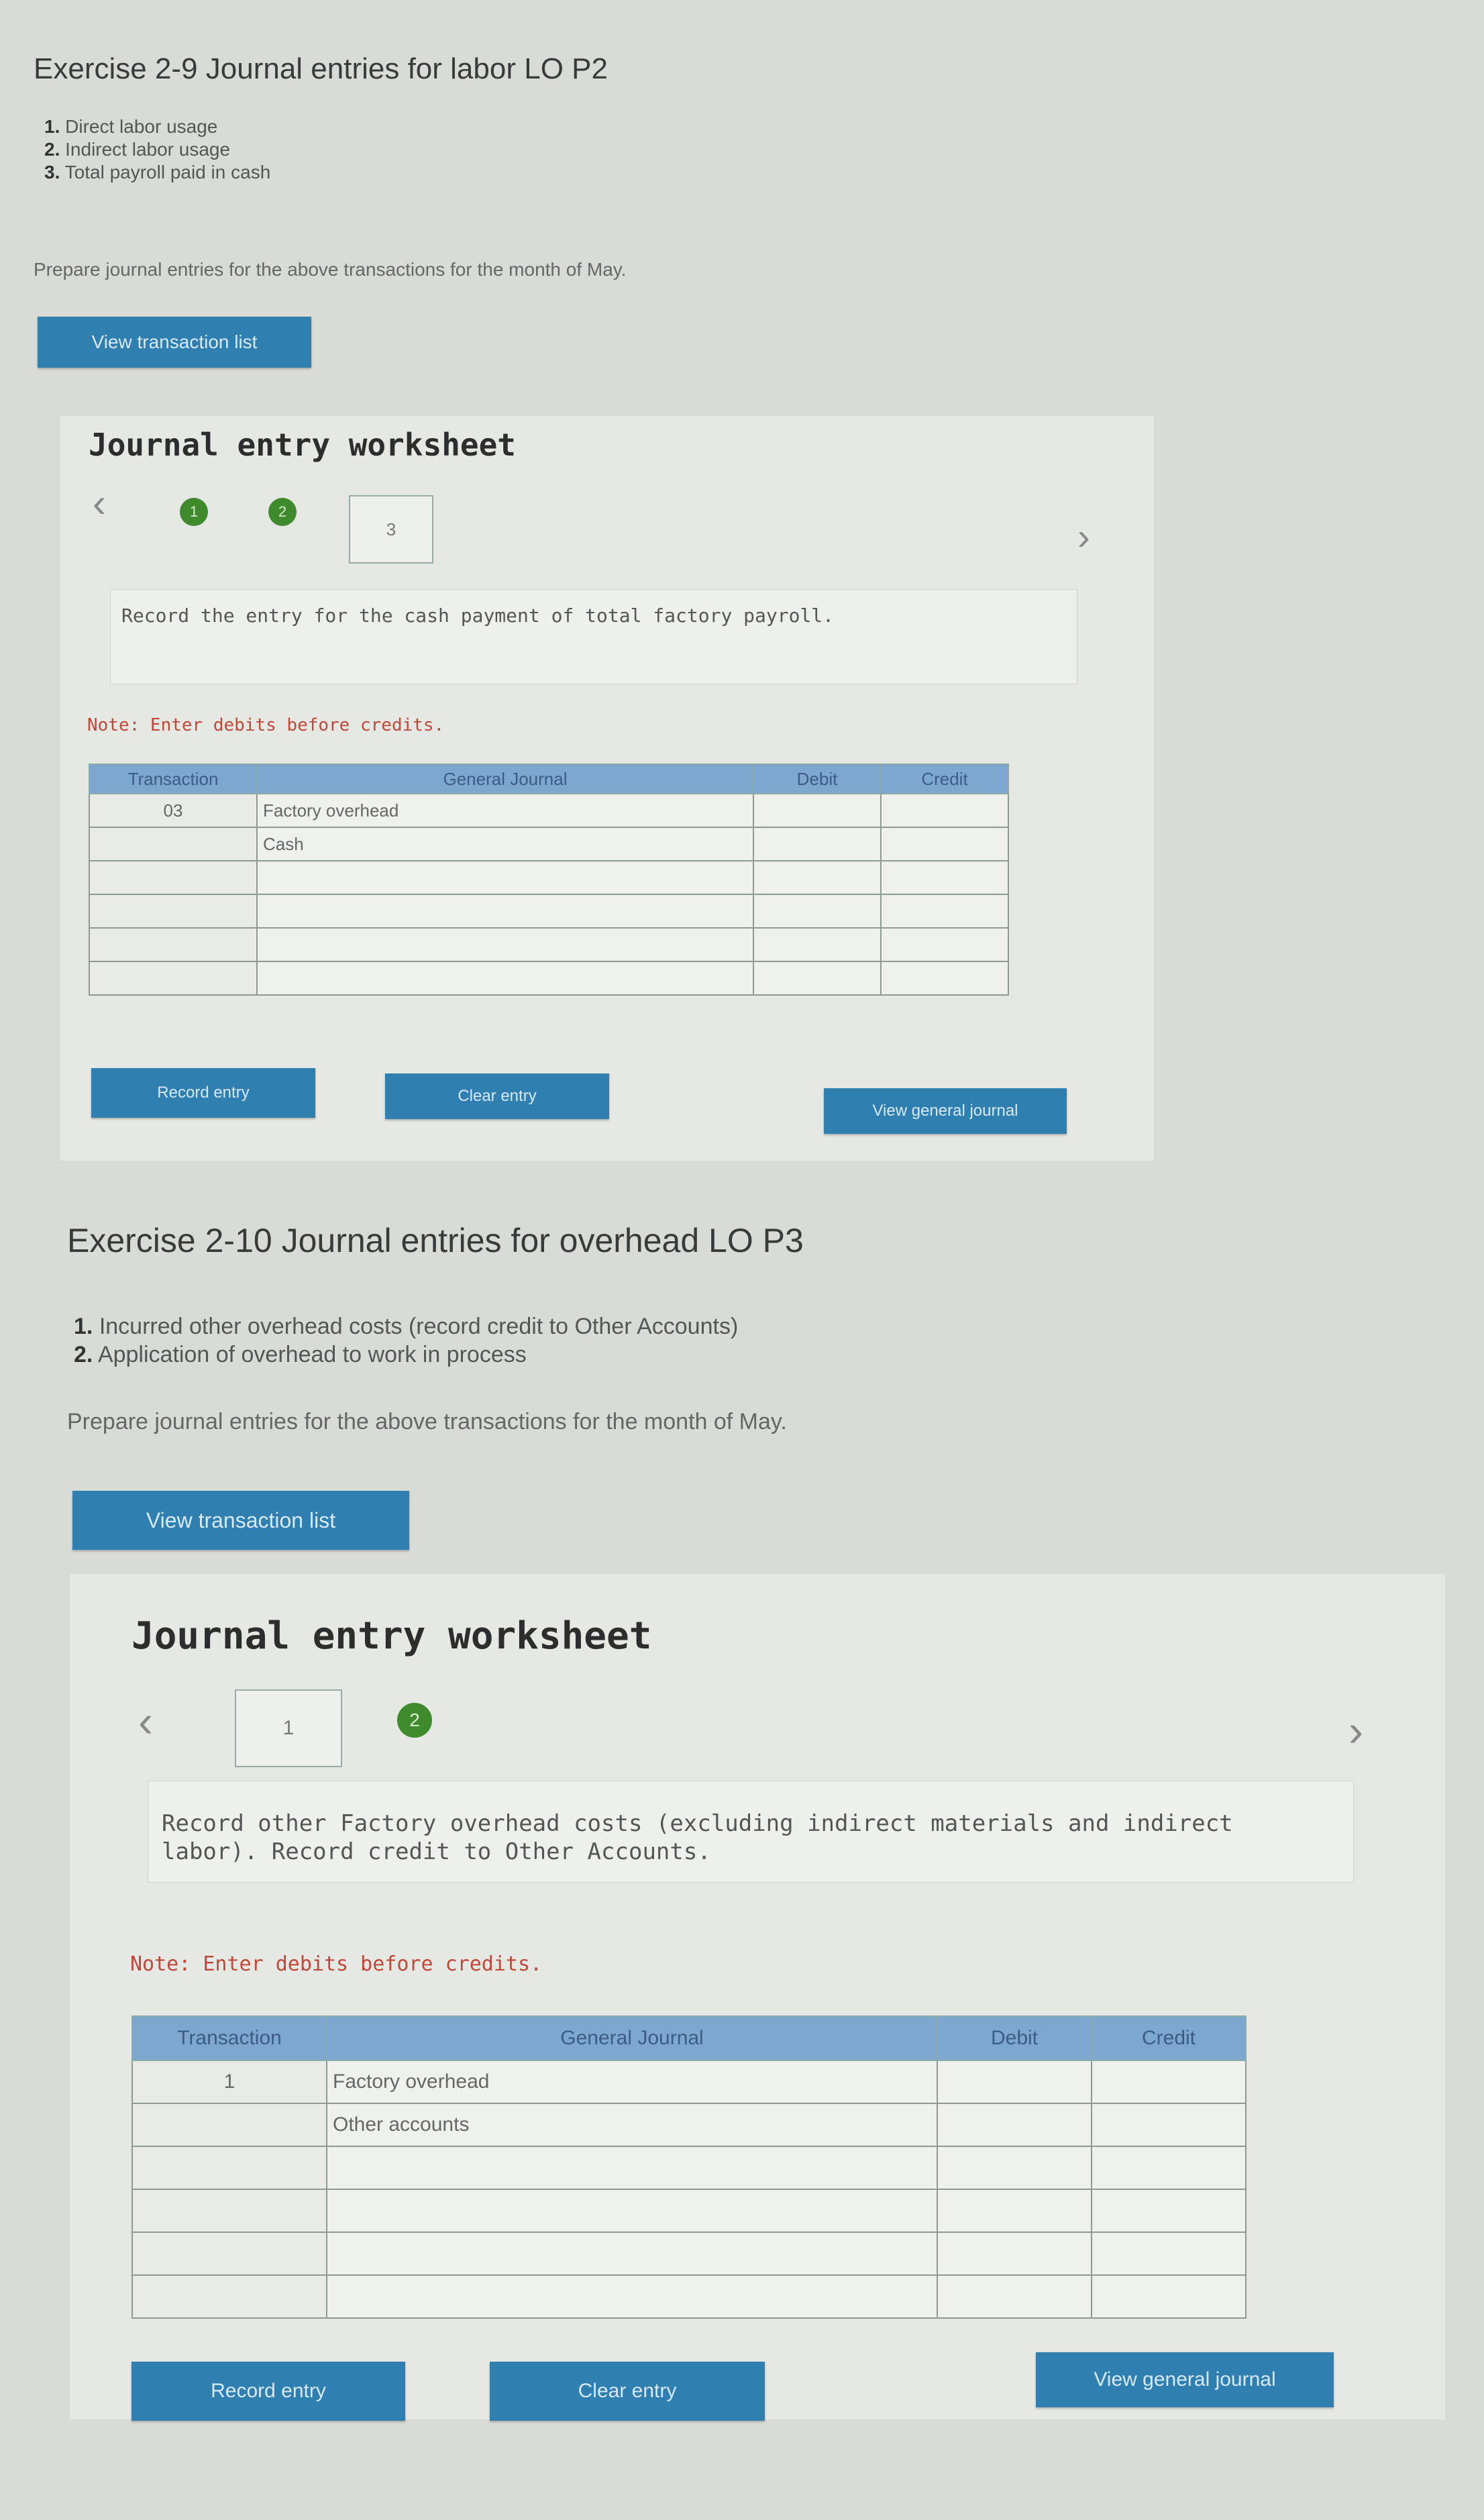 Image resolution: width=1484 pixels, height=2520 pixels. What do you see at coordinates (229, 2082) in the screenshot?
I see `transaction-cell: 1` at bounding box center [229, 2082].